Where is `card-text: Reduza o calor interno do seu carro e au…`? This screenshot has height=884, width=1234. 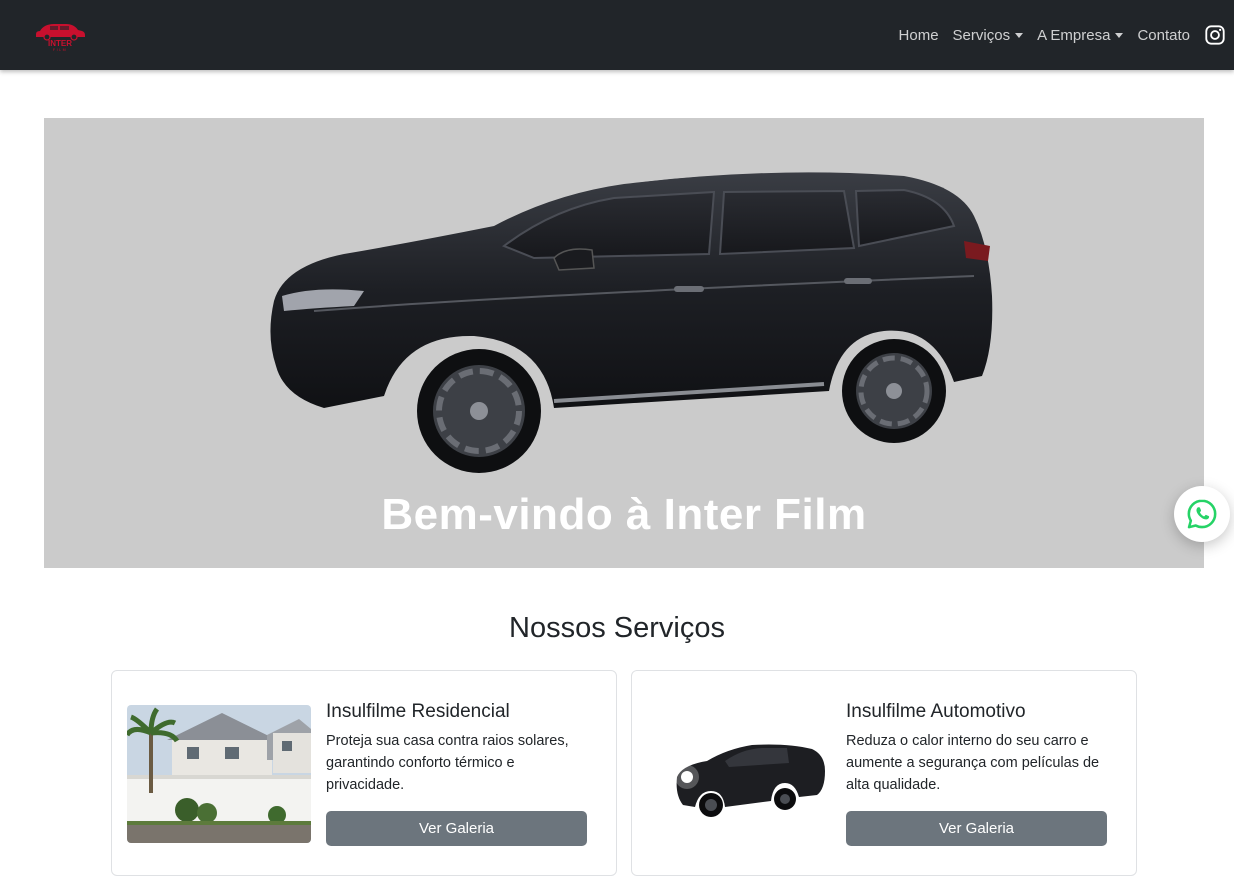 card-text: Reduza o calor interno do seu carro e au… is located at coordinates (973, 763).